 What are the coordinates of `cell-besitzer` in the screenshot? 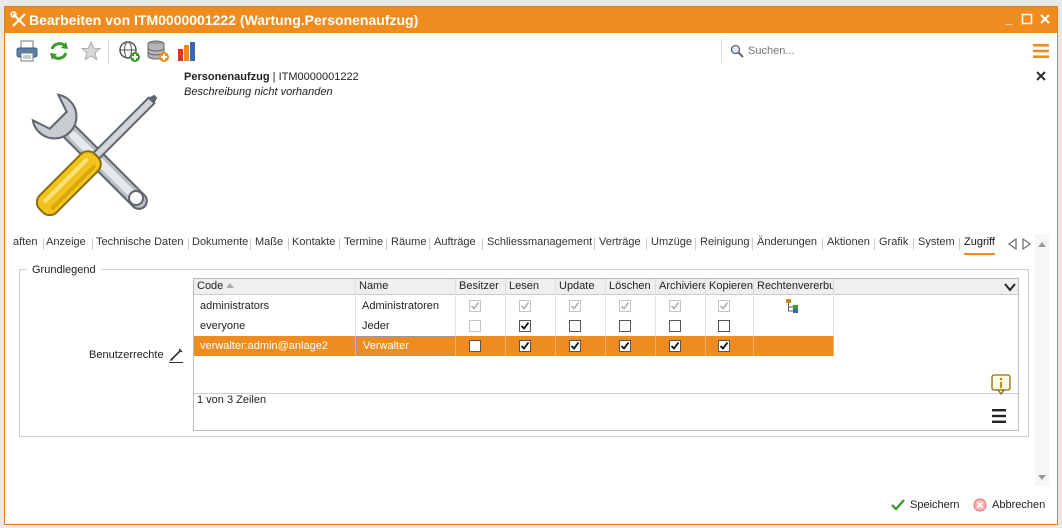 It's located at (481, 306).